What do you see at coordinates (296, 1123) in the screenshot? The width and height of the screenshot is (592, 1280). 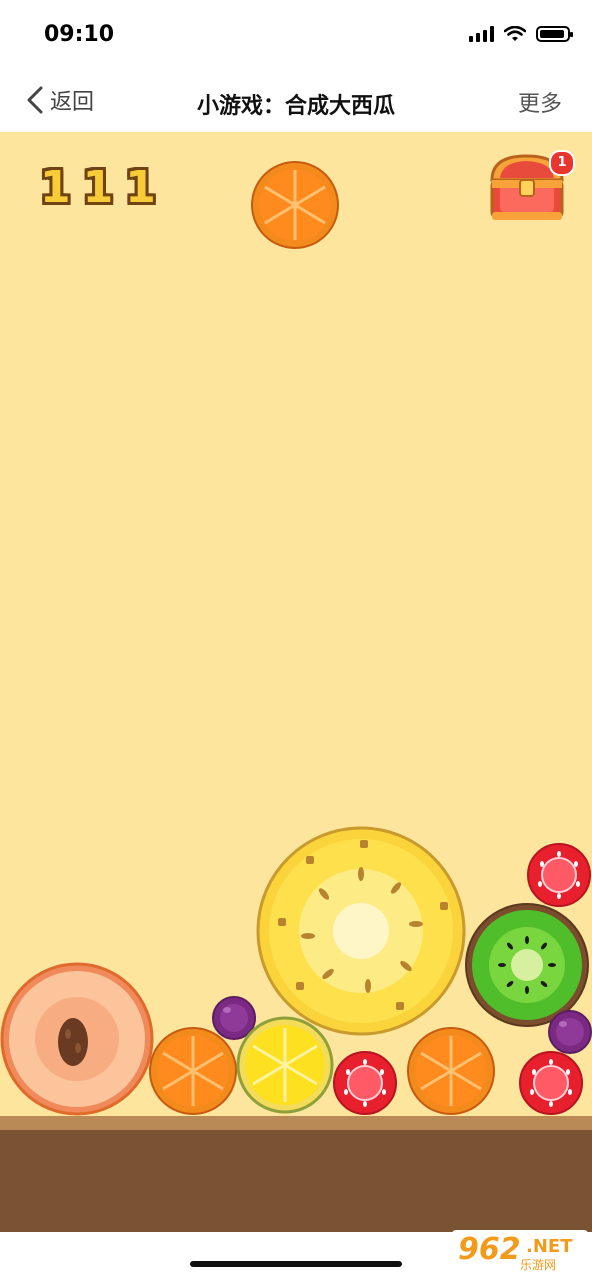 I see `ground-edge` at bounding box center [296, 1123].